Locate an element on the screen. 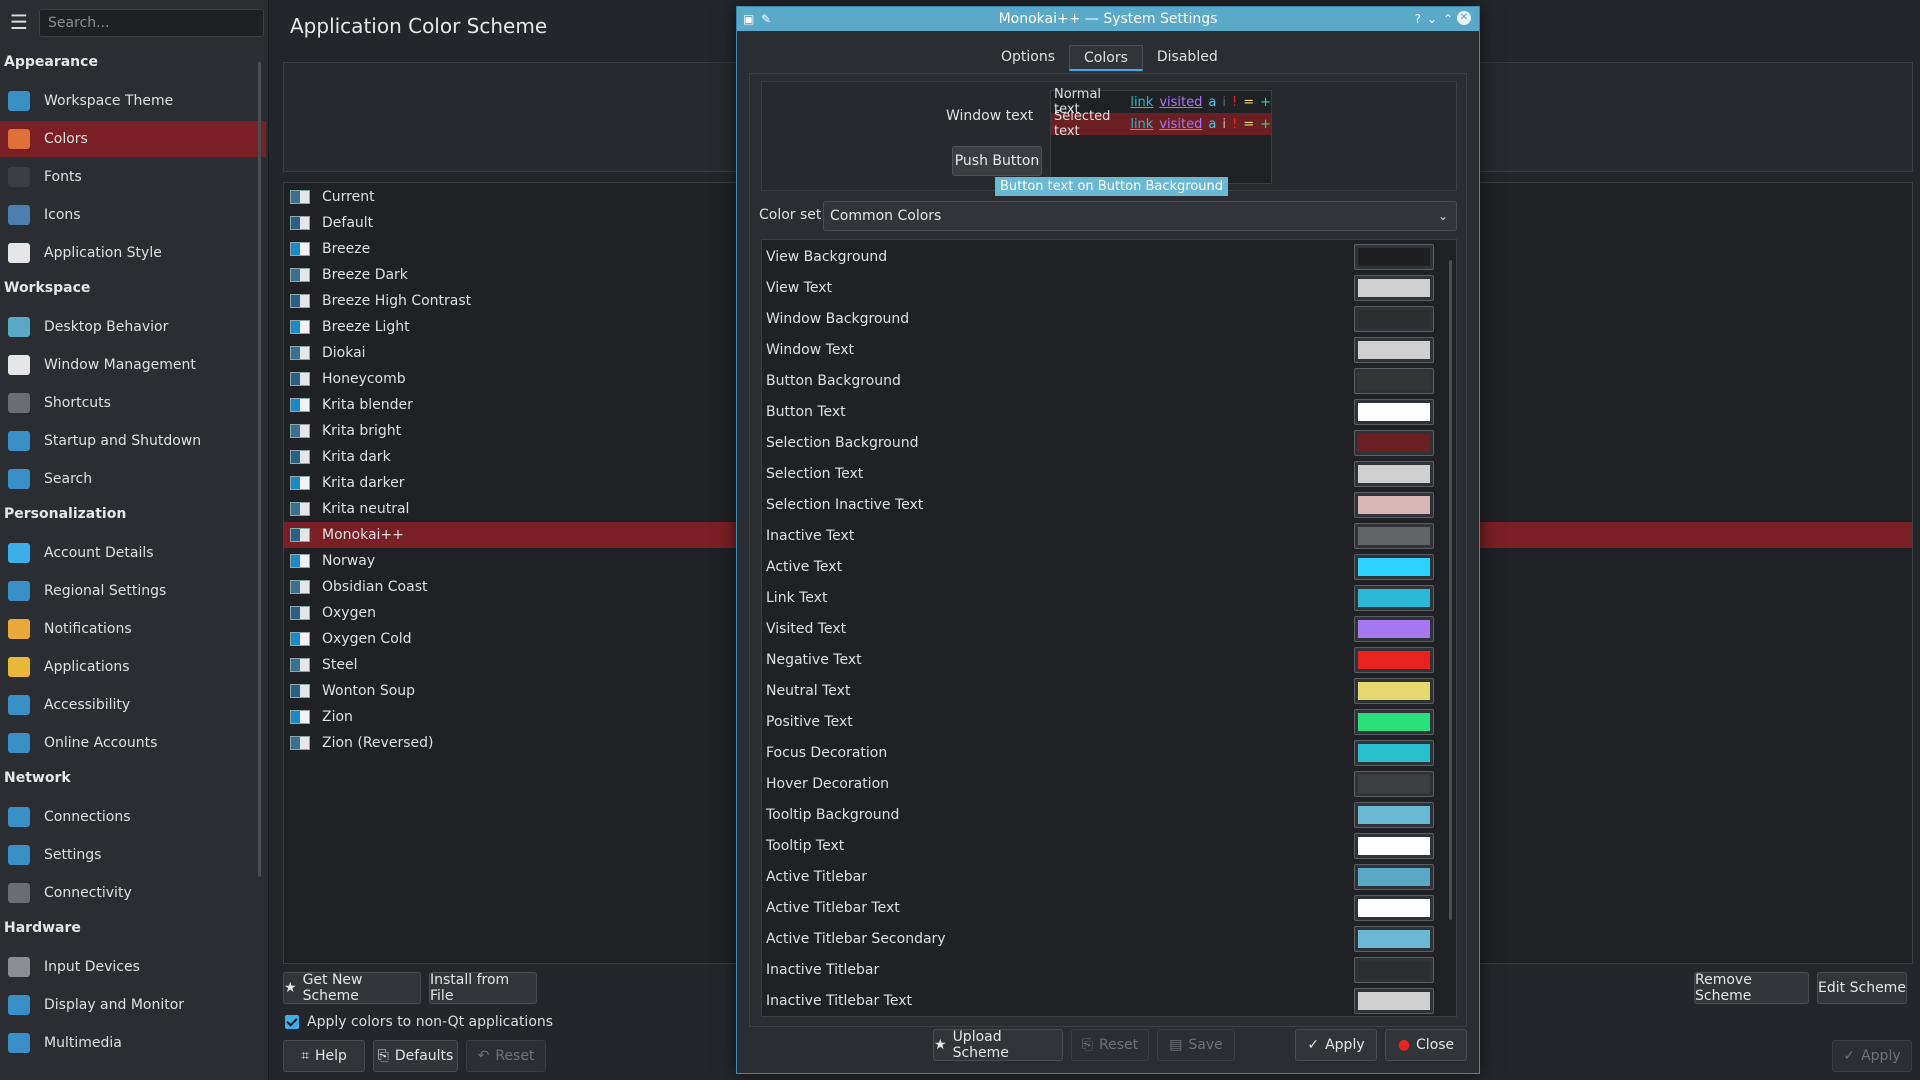 This screenshot has height=1080, width=1920. scheme-name: Breeze High Contrast is located at coordinates (397, 301).